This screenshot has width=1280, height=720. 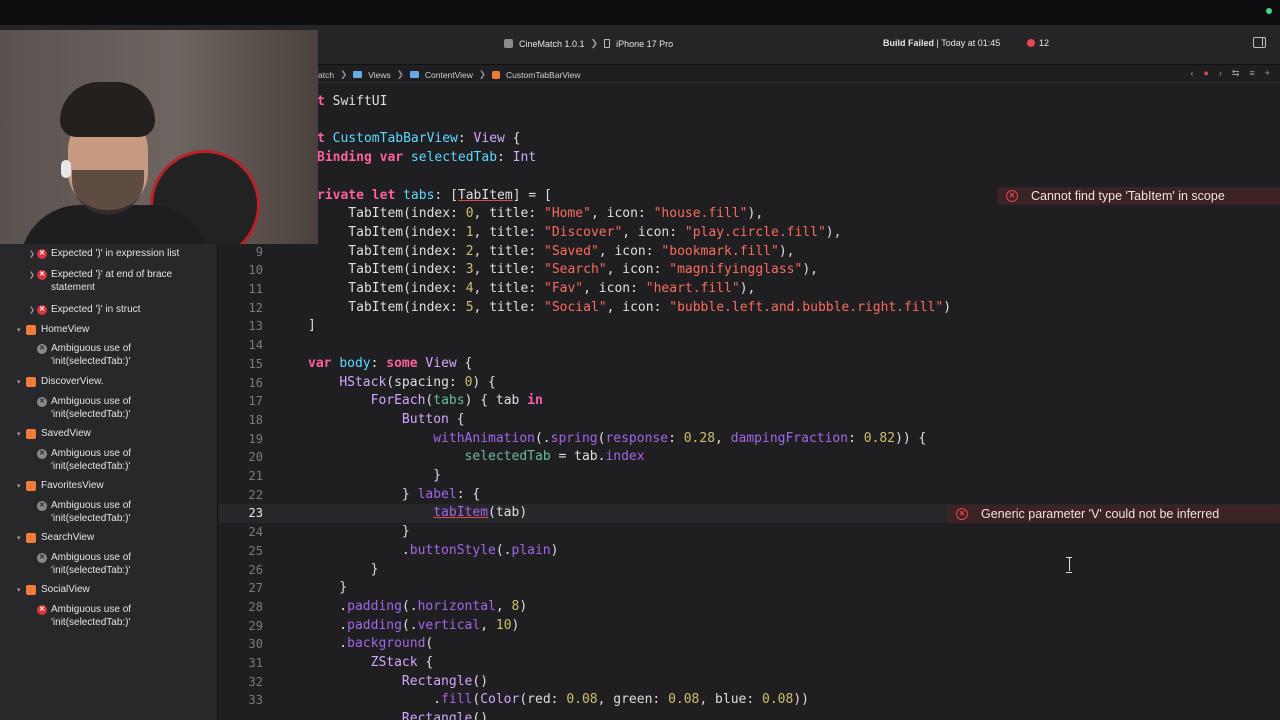 What do you see at coordinates (749, 326) in the screenshot?
I see `code-line: 13]` at bounding box center [749, 326].